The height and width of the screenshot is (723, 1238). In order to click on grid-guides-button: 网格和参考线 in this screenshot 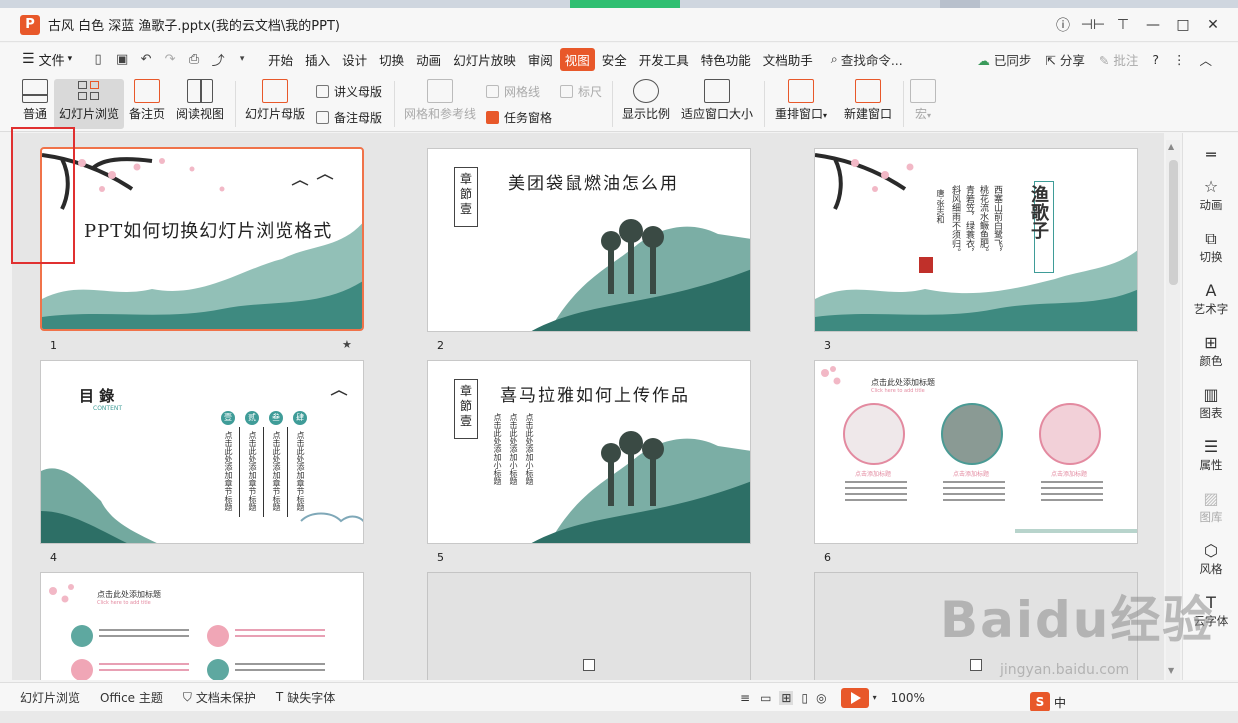, I will do `click(440, 100)`.